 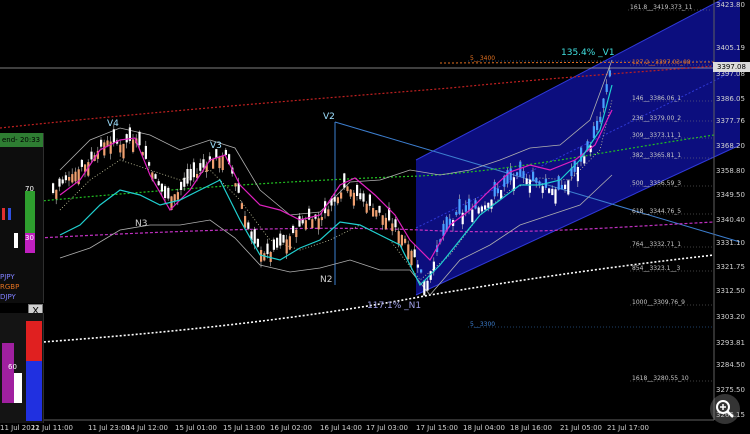 What do you see at coordinates (731, 67) in the screenshot?
I see `current-price-tag: 3397.08` at bounding box center [731, 67].